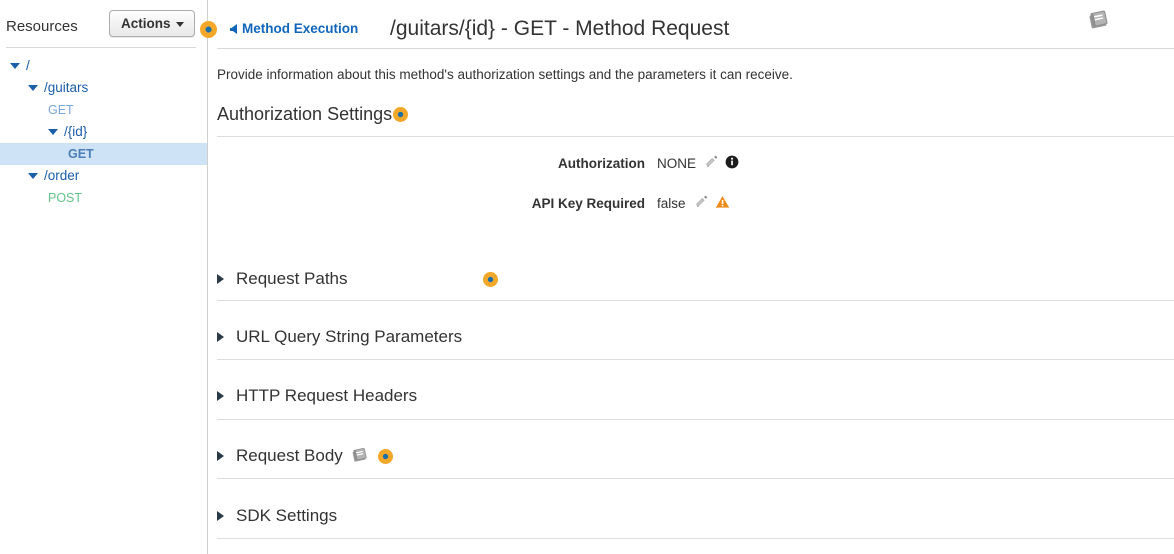 This screenshot has height=554, width=1174. I want to click on warning-icon, so click(722, 204).